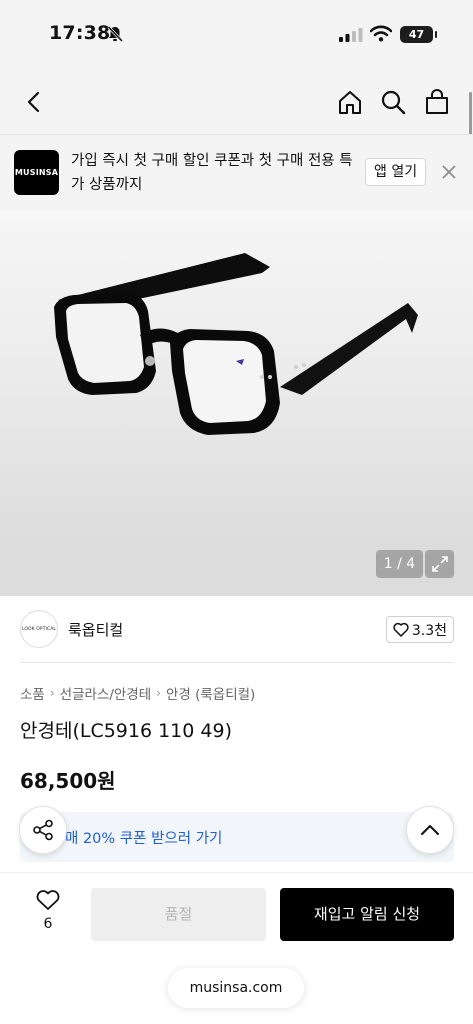 The image size is (473, 1024). I want to click on breadcrumb-item: 소품, so click(32, 693).